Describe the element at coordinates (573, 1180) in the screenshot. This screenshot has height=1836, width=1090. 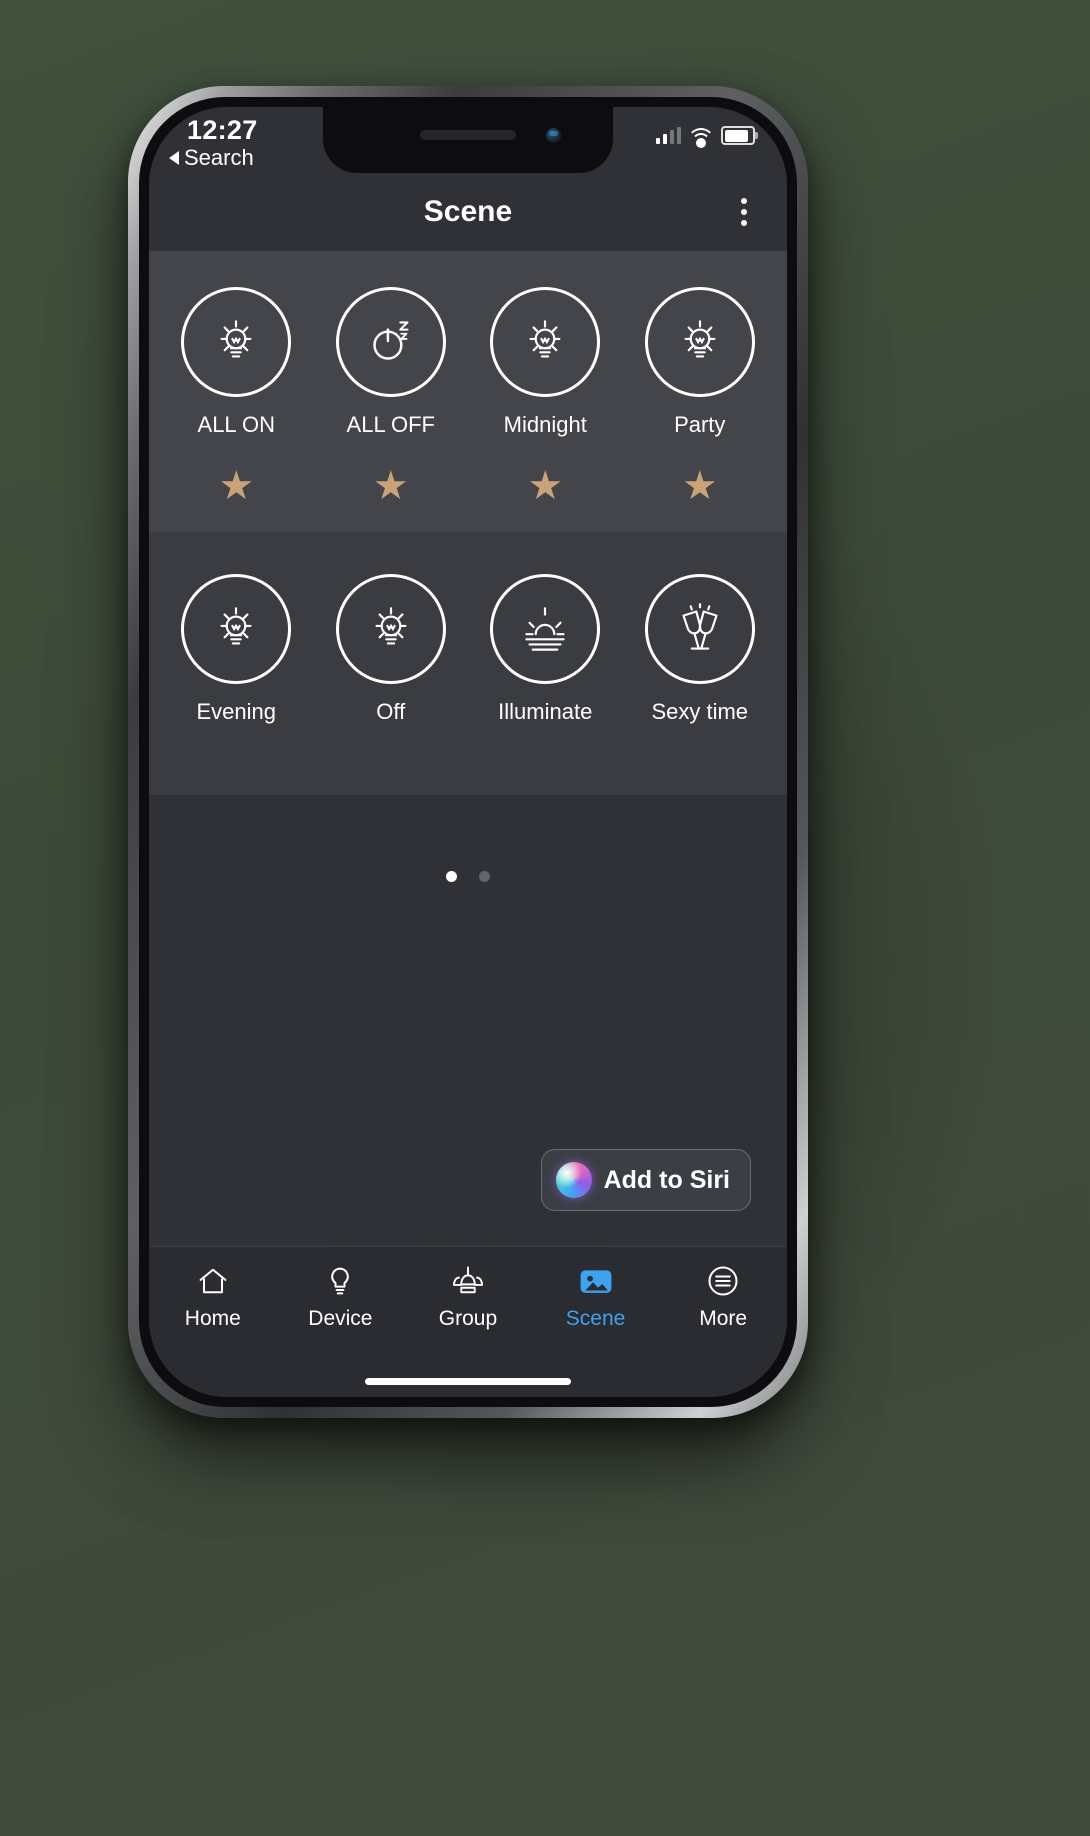
I see `siri-orb-icon` at that location.